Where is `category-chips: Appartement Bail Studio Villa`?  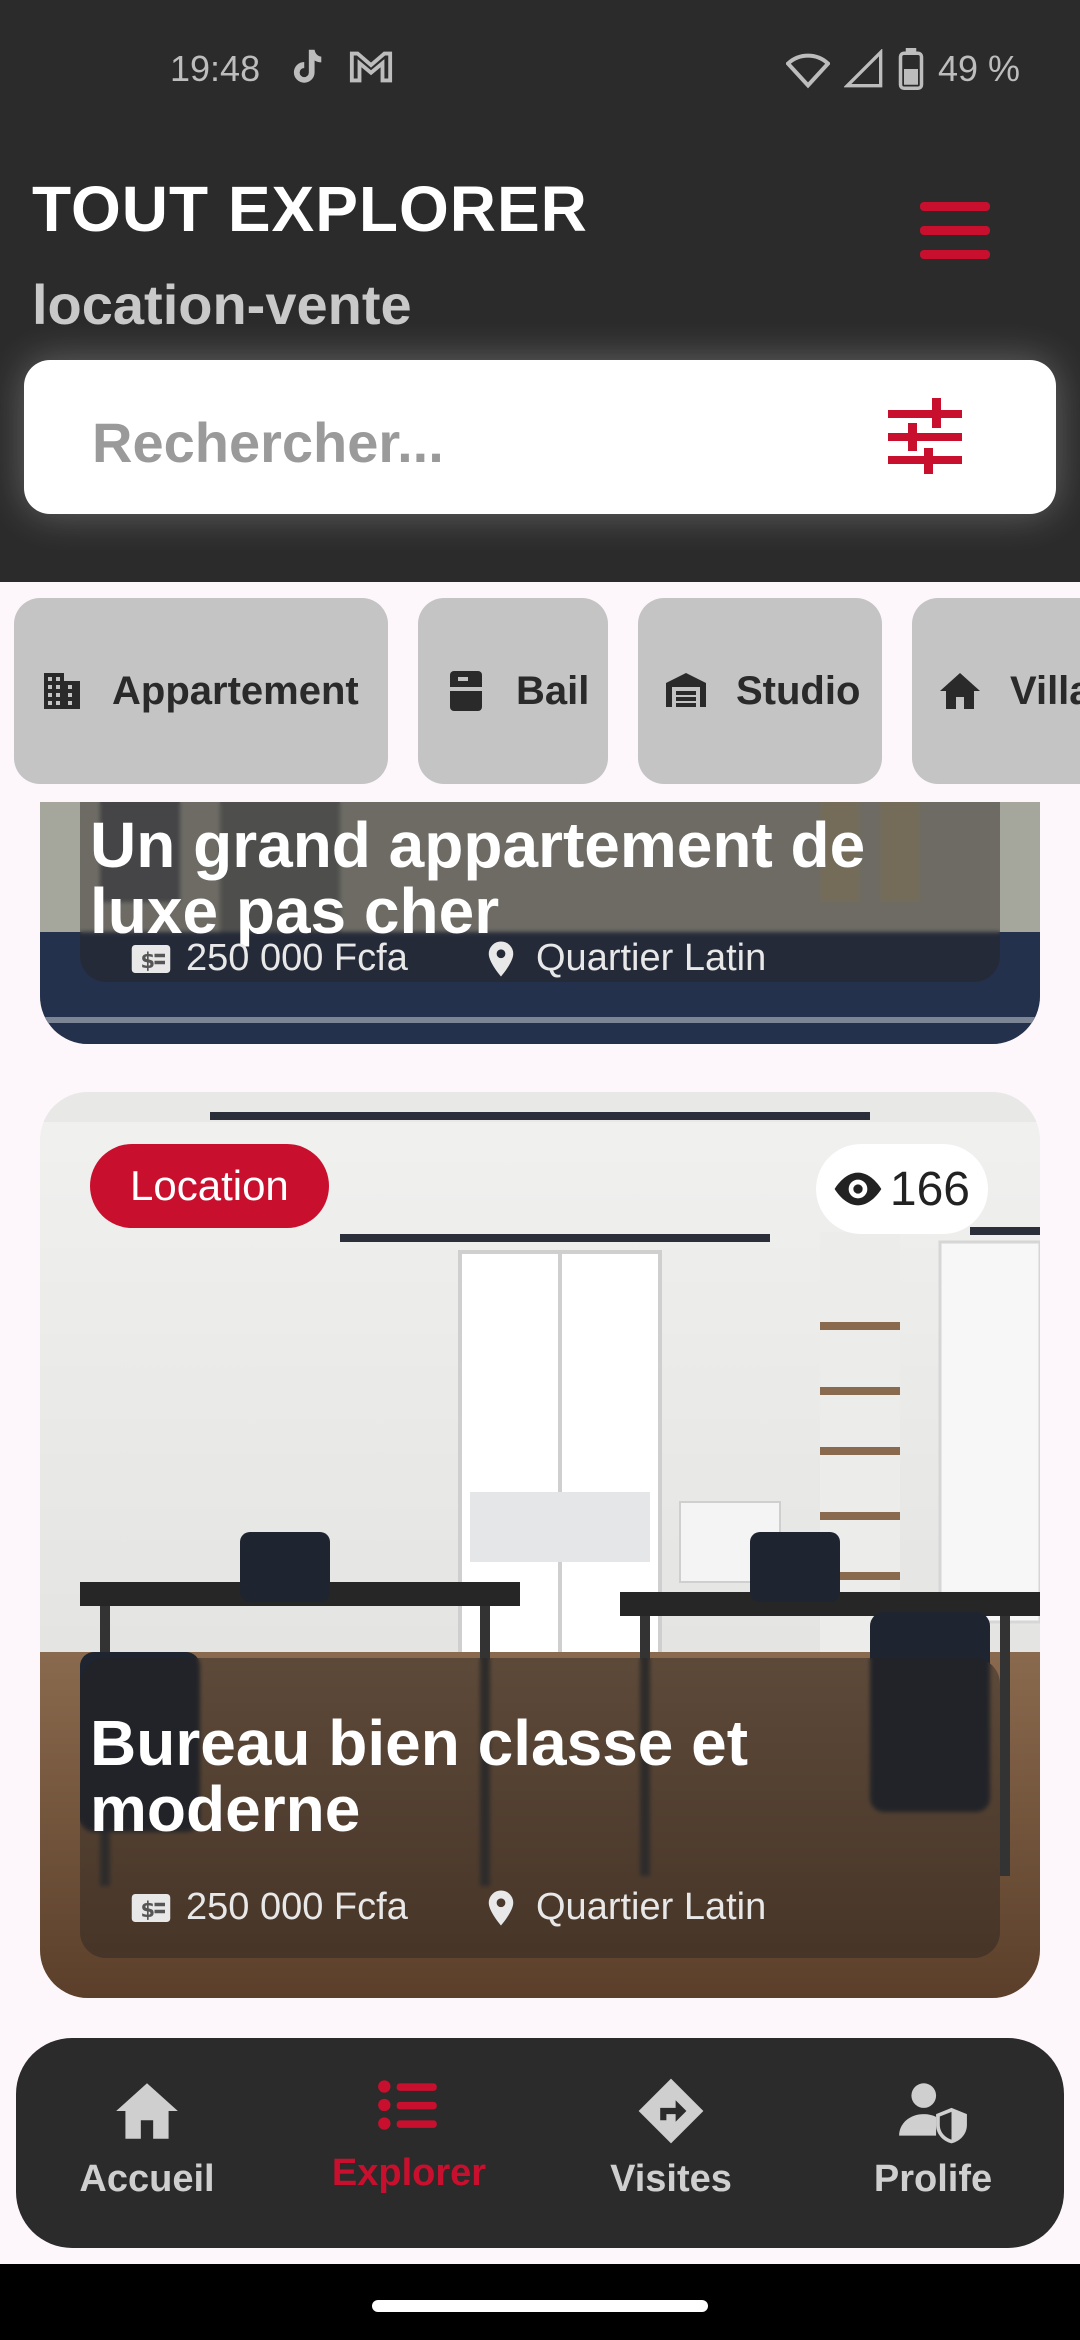
category-chips: Appartement Bail Studio Villa is located at coordinates (540, 692).